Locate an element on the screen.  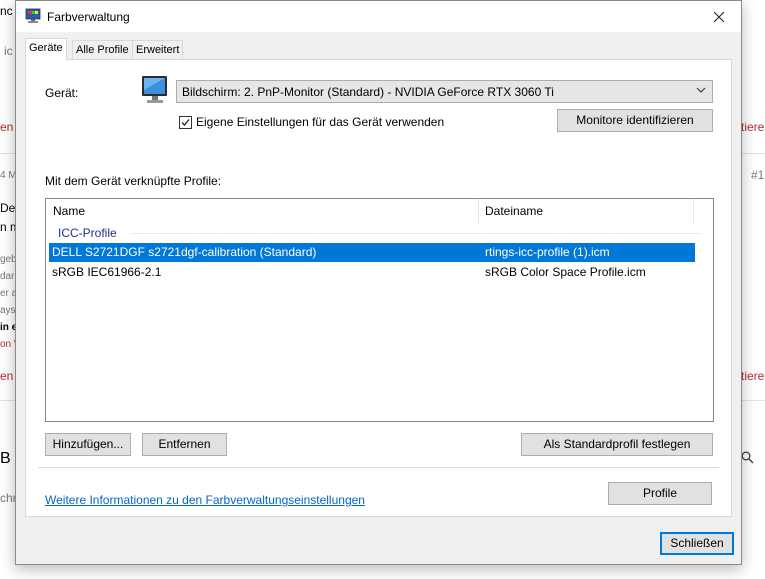
profile-filename: rtings-icc-profile (1).icm is located at coordinates (547, 252).